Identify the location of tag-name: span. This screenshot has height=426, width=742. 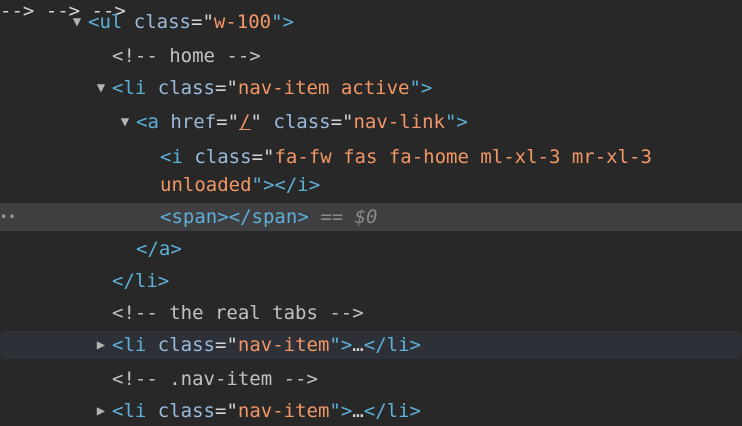
(194, 217).